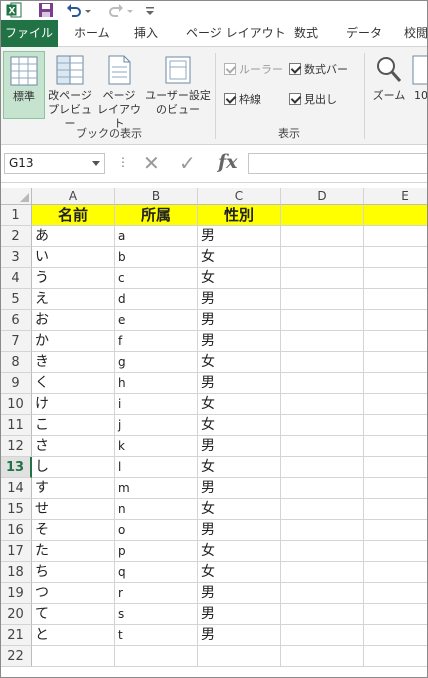 This screenshot has width=428, height=678. What do you see at coordinates (16, 320) in the screenshot?
I see `row-header: 6` at bounding box center [16, 320].